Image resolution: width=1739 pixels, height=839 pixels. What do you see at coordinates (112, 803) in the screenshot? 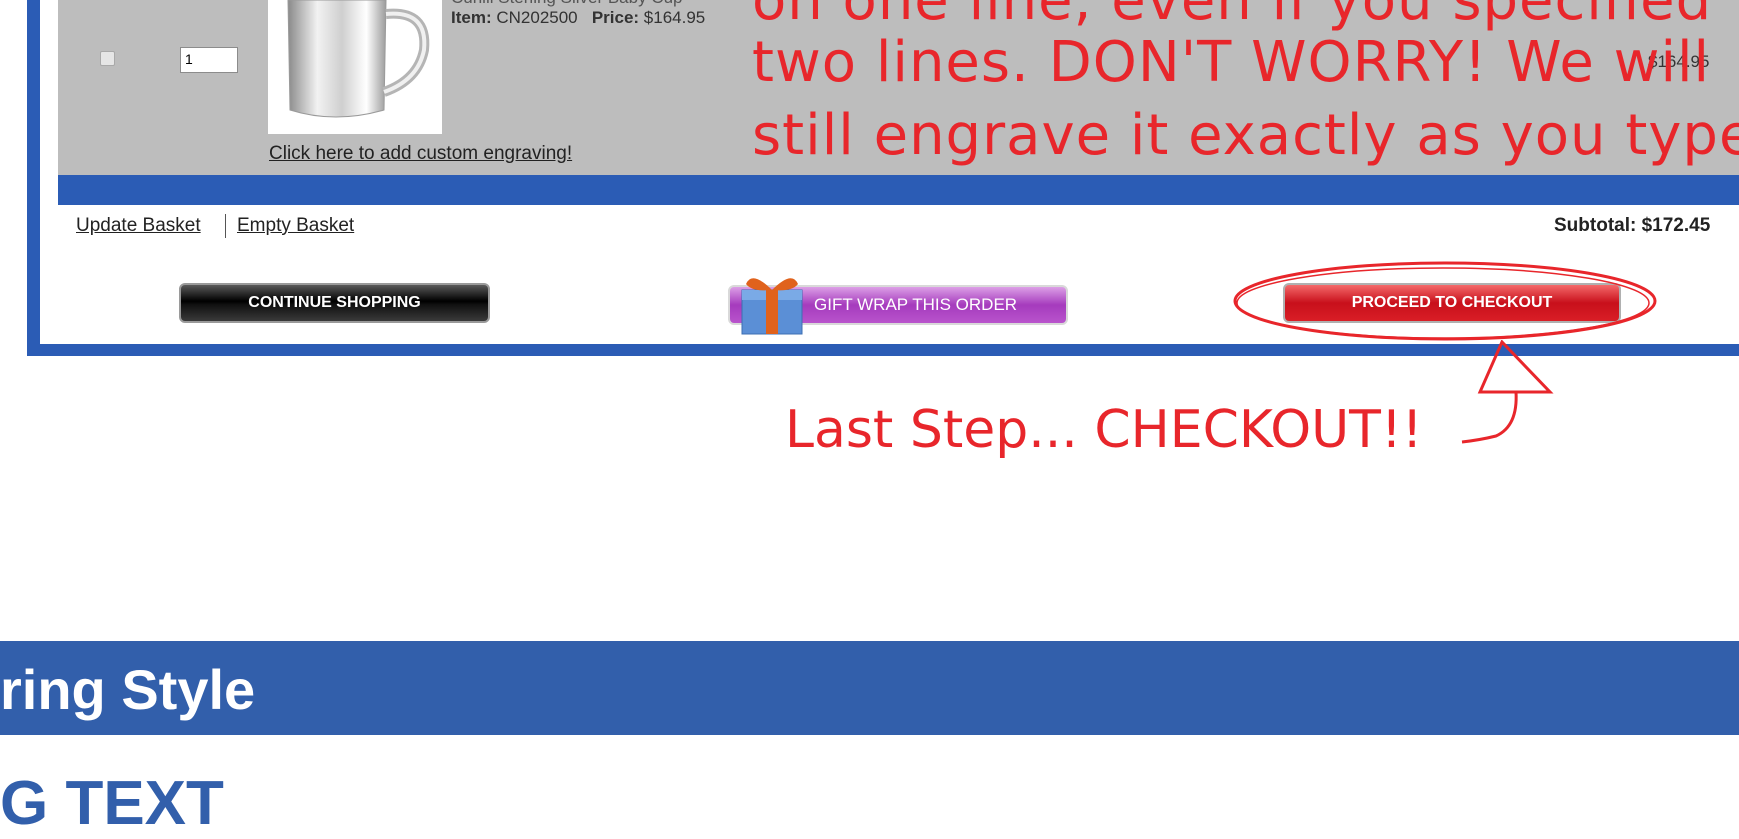
I see `section-subtitle: G TEXT` at bounding box center [112, 803].